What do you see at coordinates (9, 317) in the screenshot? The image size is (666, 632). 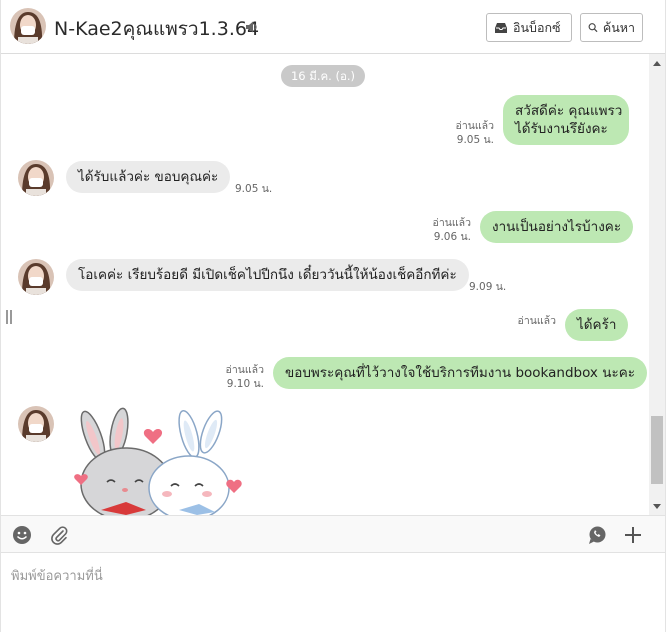 I see `resize-handle` at bounding box center [9, 317].